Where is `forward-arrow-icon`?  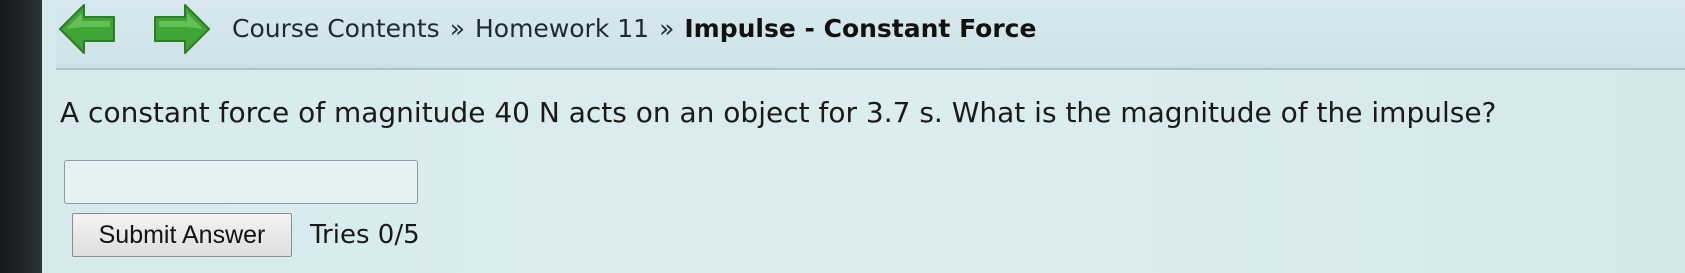 forward-arrow-icon is located at coordinates (182, 29).